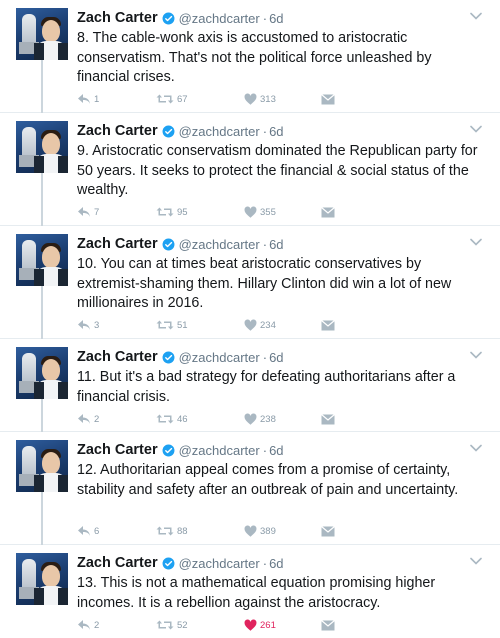 This screenshot has width=500, height=638. I want to click on envelope-icon, so click(328, 98).